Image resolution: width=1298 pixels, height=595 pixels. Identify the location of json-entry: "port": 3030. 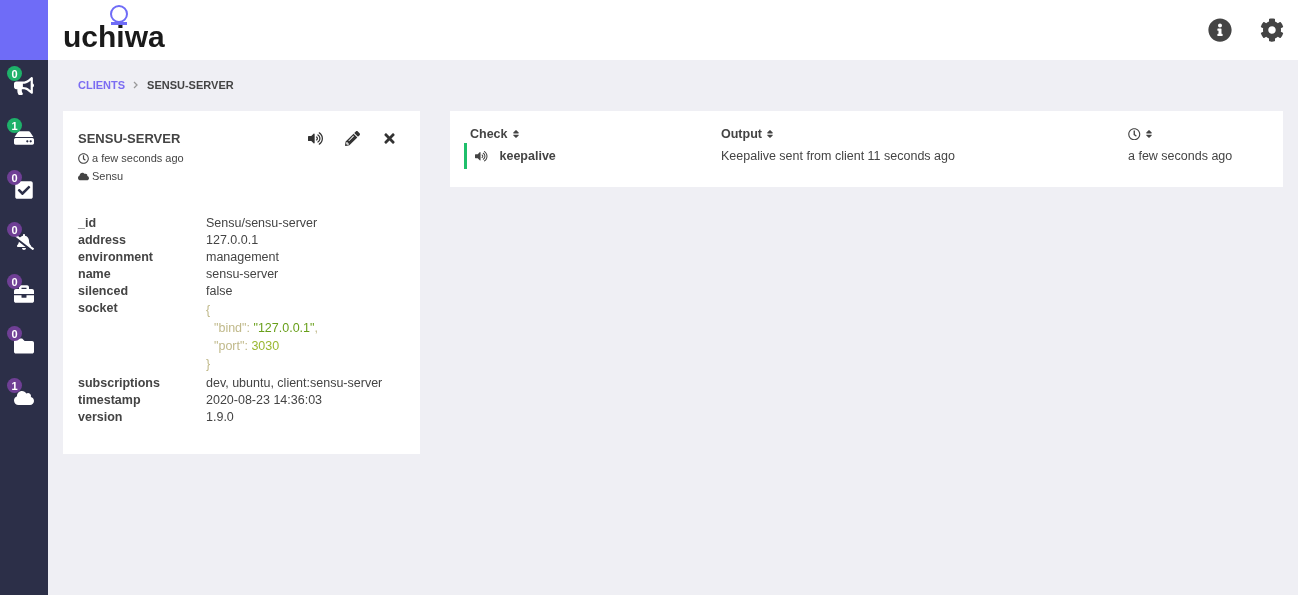
(247, 346).